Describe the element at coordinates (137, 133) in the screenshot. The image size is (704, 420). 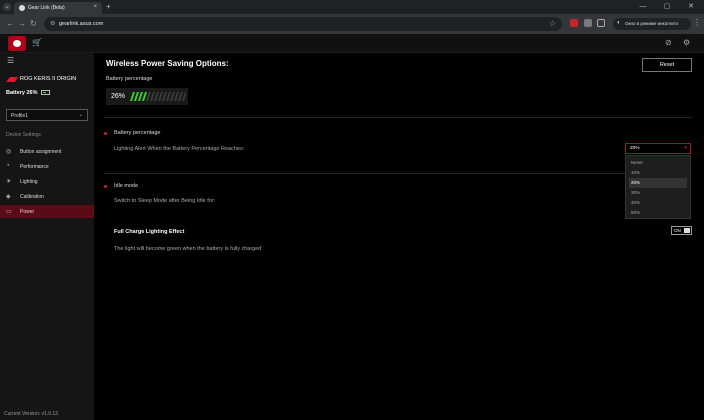
I see `battery-alert-heading: Battery percentage` at that location.